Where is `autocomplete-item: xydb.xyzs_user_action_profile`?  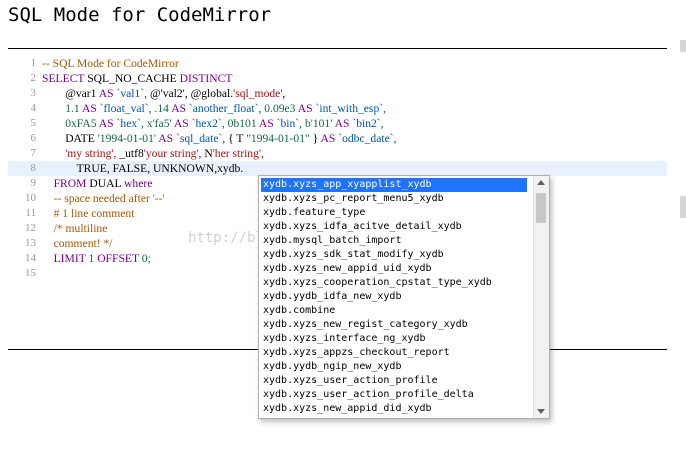 autocomplete-item: xydb.xyzs_user_action_profile is located at coordinates (395, 381).